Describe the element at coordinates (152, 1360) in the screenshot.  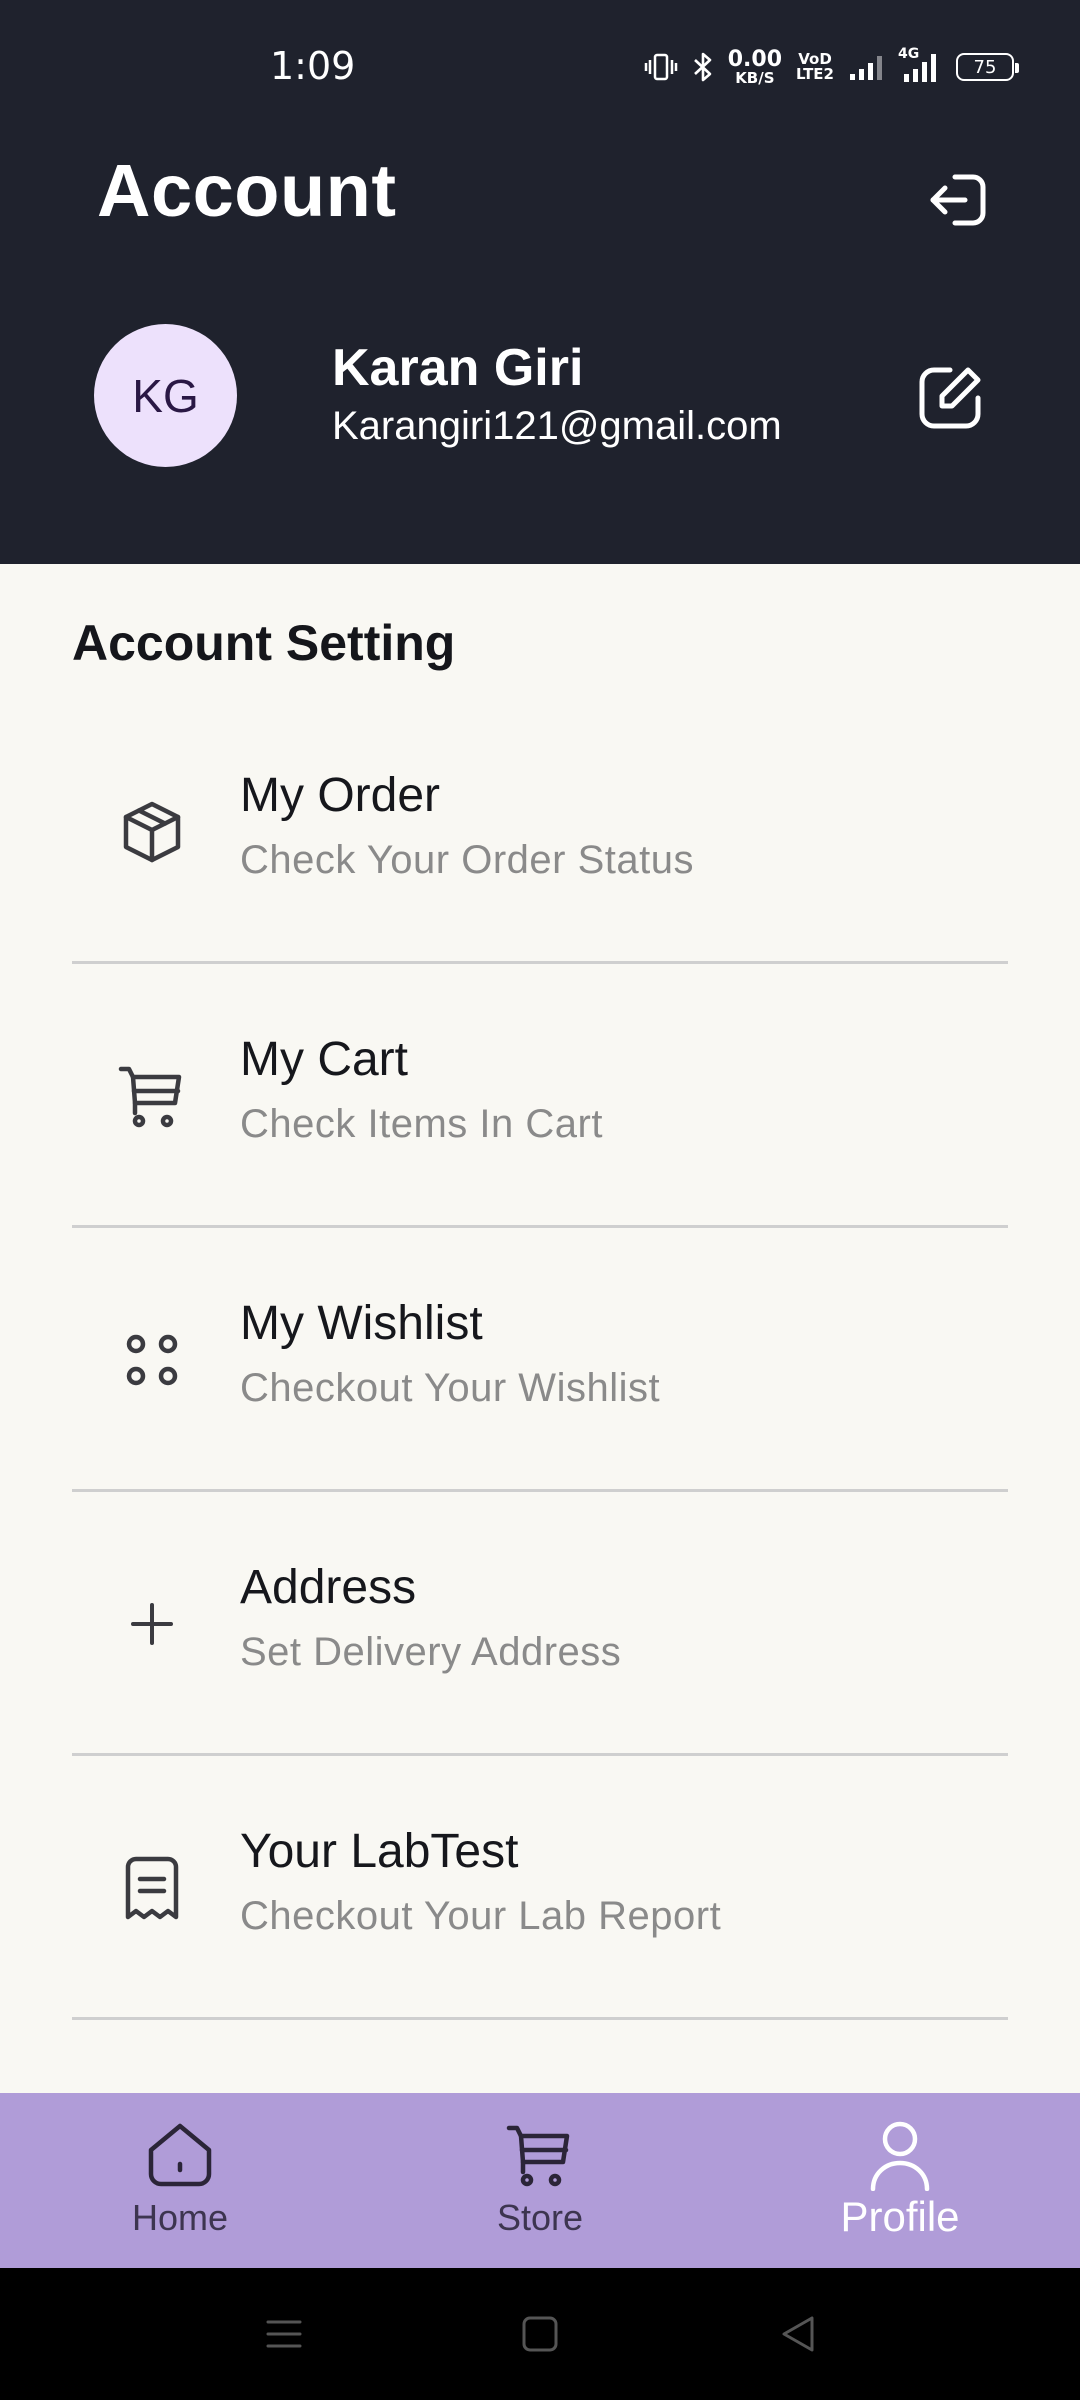
I see `four-dots-icon` at that location.